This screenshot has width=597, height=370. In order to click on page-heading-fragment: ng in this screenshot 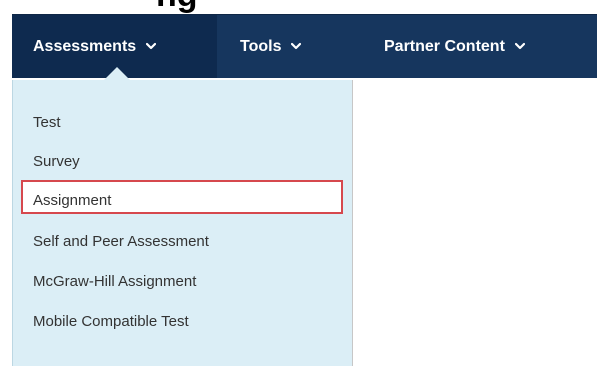, I will do `click(298, 7)`.